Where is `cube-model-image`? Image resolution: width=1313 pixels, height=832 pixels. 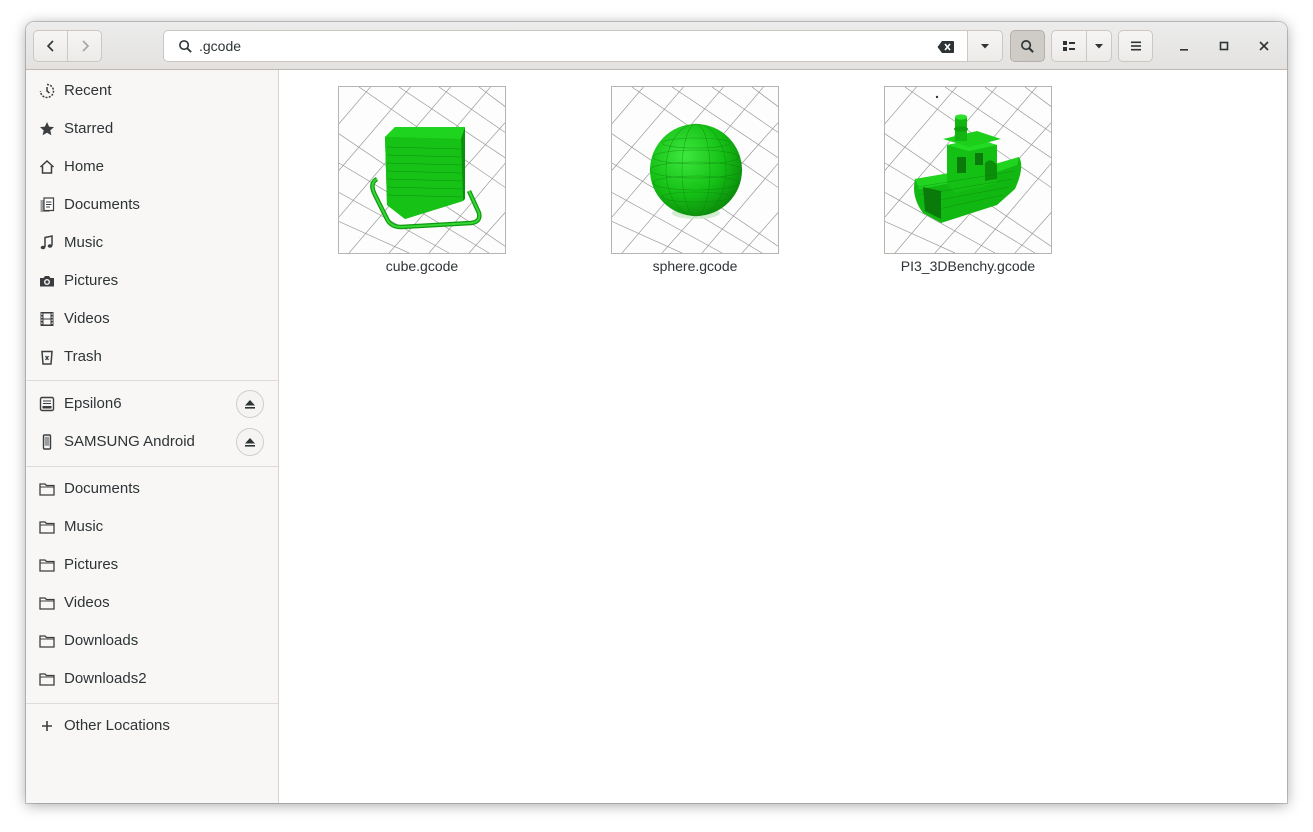 cube-model-image is located at coordinates (422, 170).